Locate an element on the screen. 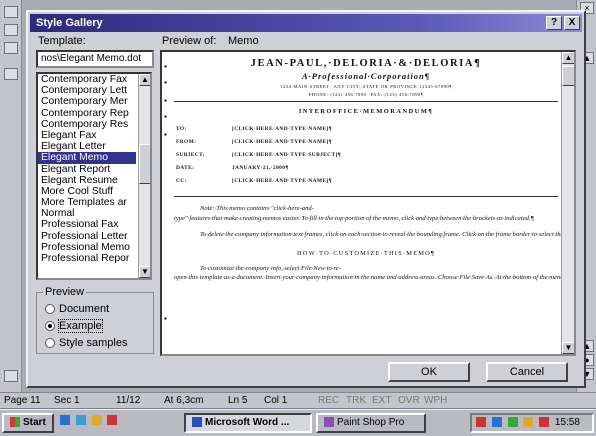 This screenshot has width=596, height=436. memo-field-value: [CLICK·HERE·AND·TYPE·SUBJECT]¶ is located at coordinates (286, 155).